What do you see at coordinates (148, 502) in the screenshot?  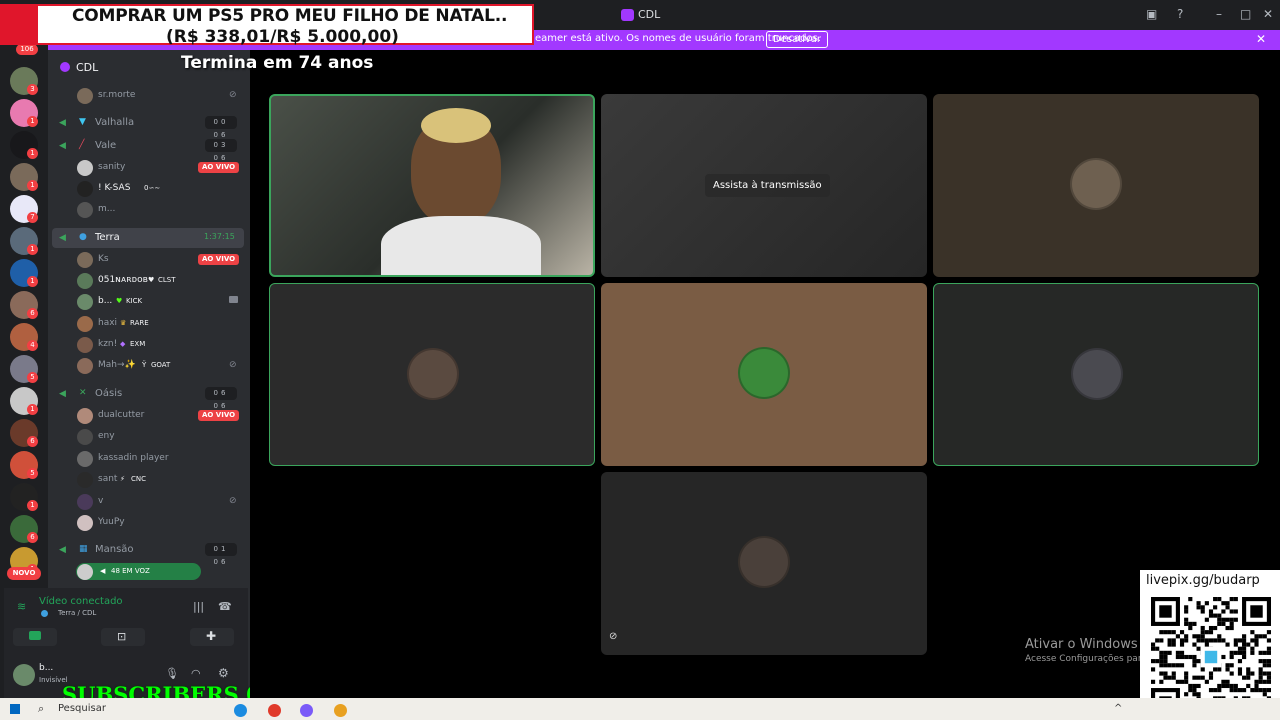 I see `voice-user: v ⊘` at bounding box center [148, 502].